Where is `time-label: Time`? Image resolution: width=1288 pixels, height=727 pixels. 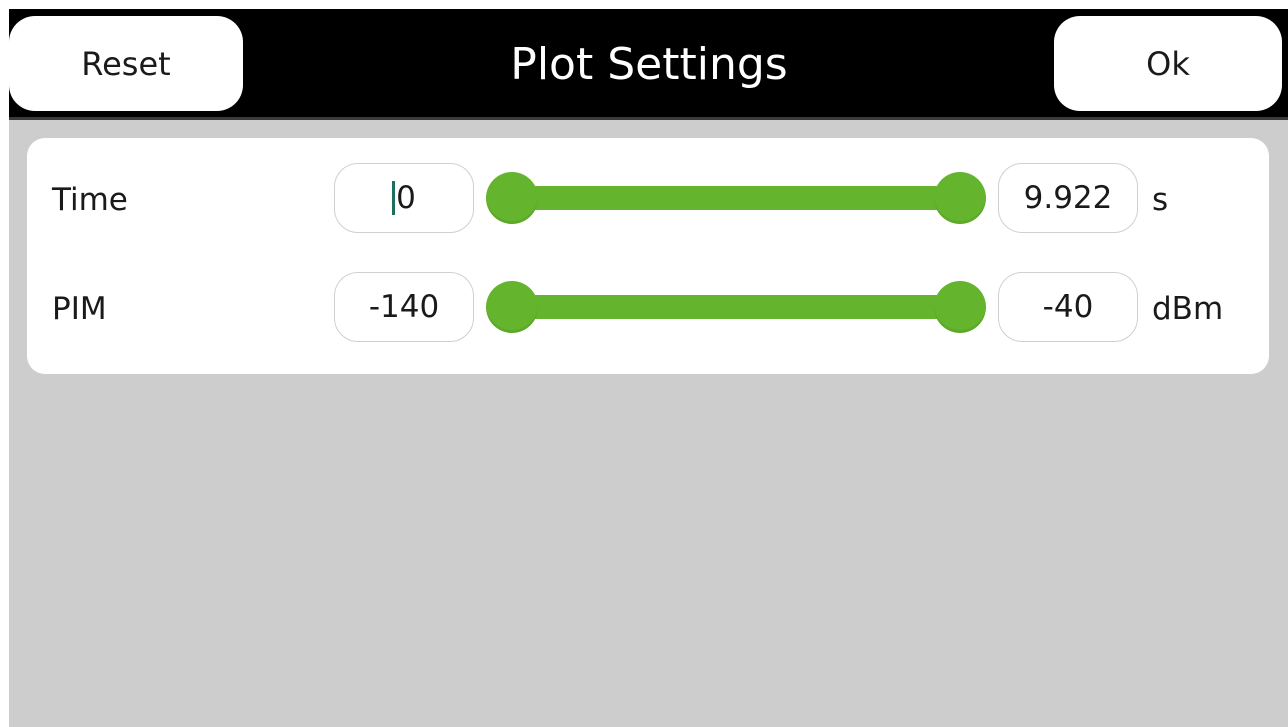 time-label: Time is located at coordinates (90, 200).